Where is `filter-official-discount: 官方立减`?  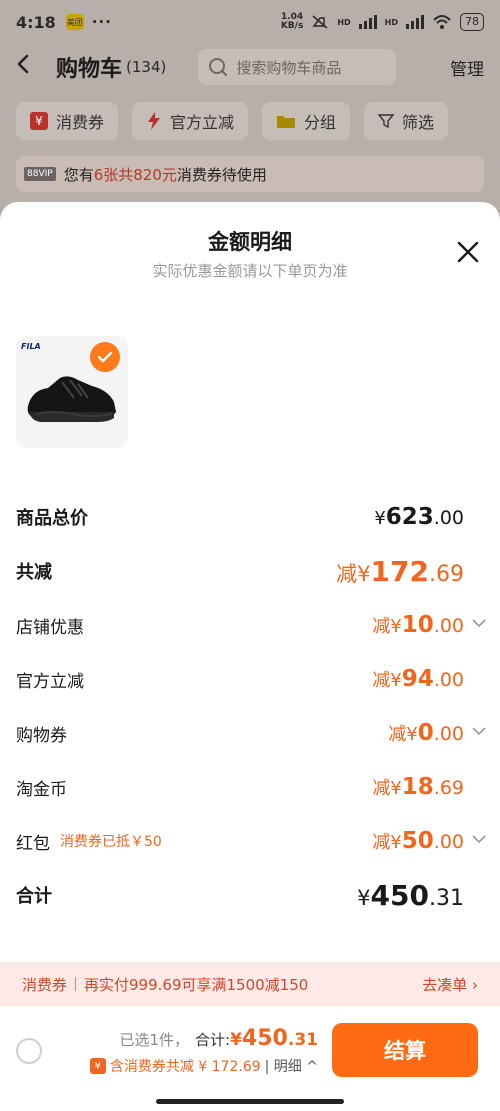 filter-official-discount: 官方立减 is located at coordinates (190, 121).